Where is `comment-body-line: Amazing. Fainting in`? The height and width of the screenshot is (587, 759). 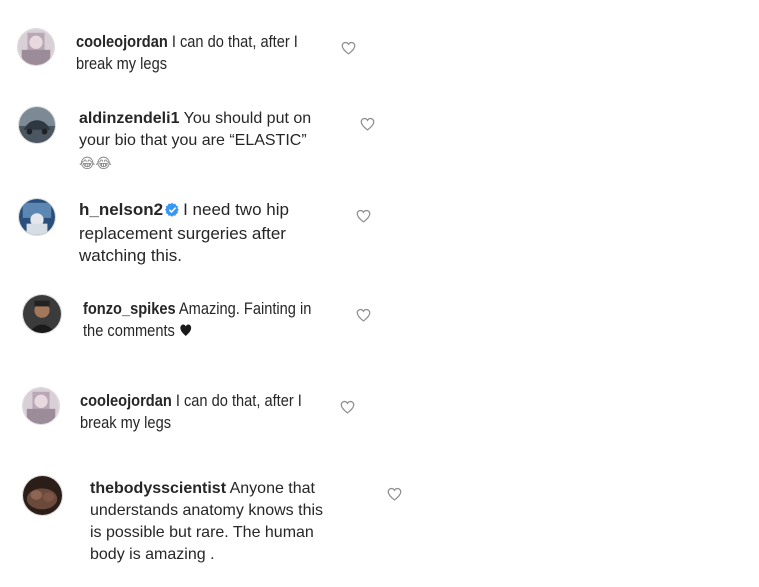 comment-body-line: Amazing. Fainting in is located at coordinates (245, 308).